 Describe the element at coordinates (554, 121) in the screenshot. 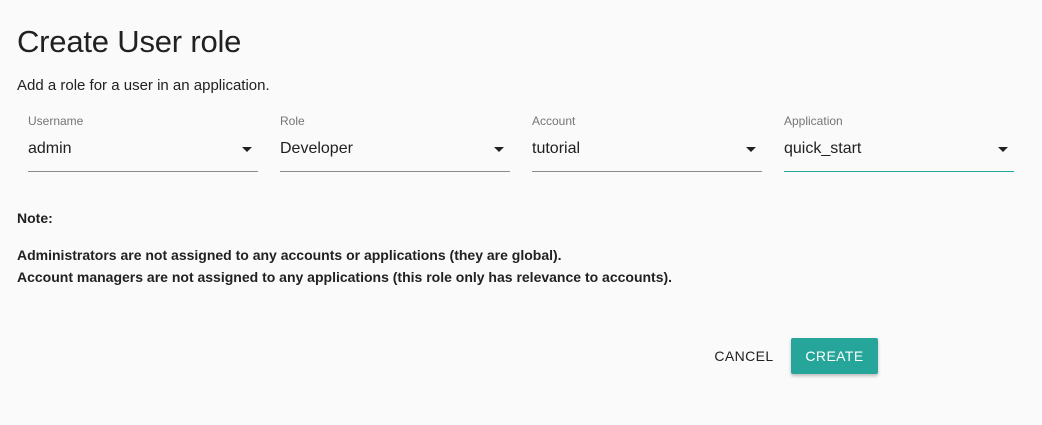

I see `account-label: Account` at that location.